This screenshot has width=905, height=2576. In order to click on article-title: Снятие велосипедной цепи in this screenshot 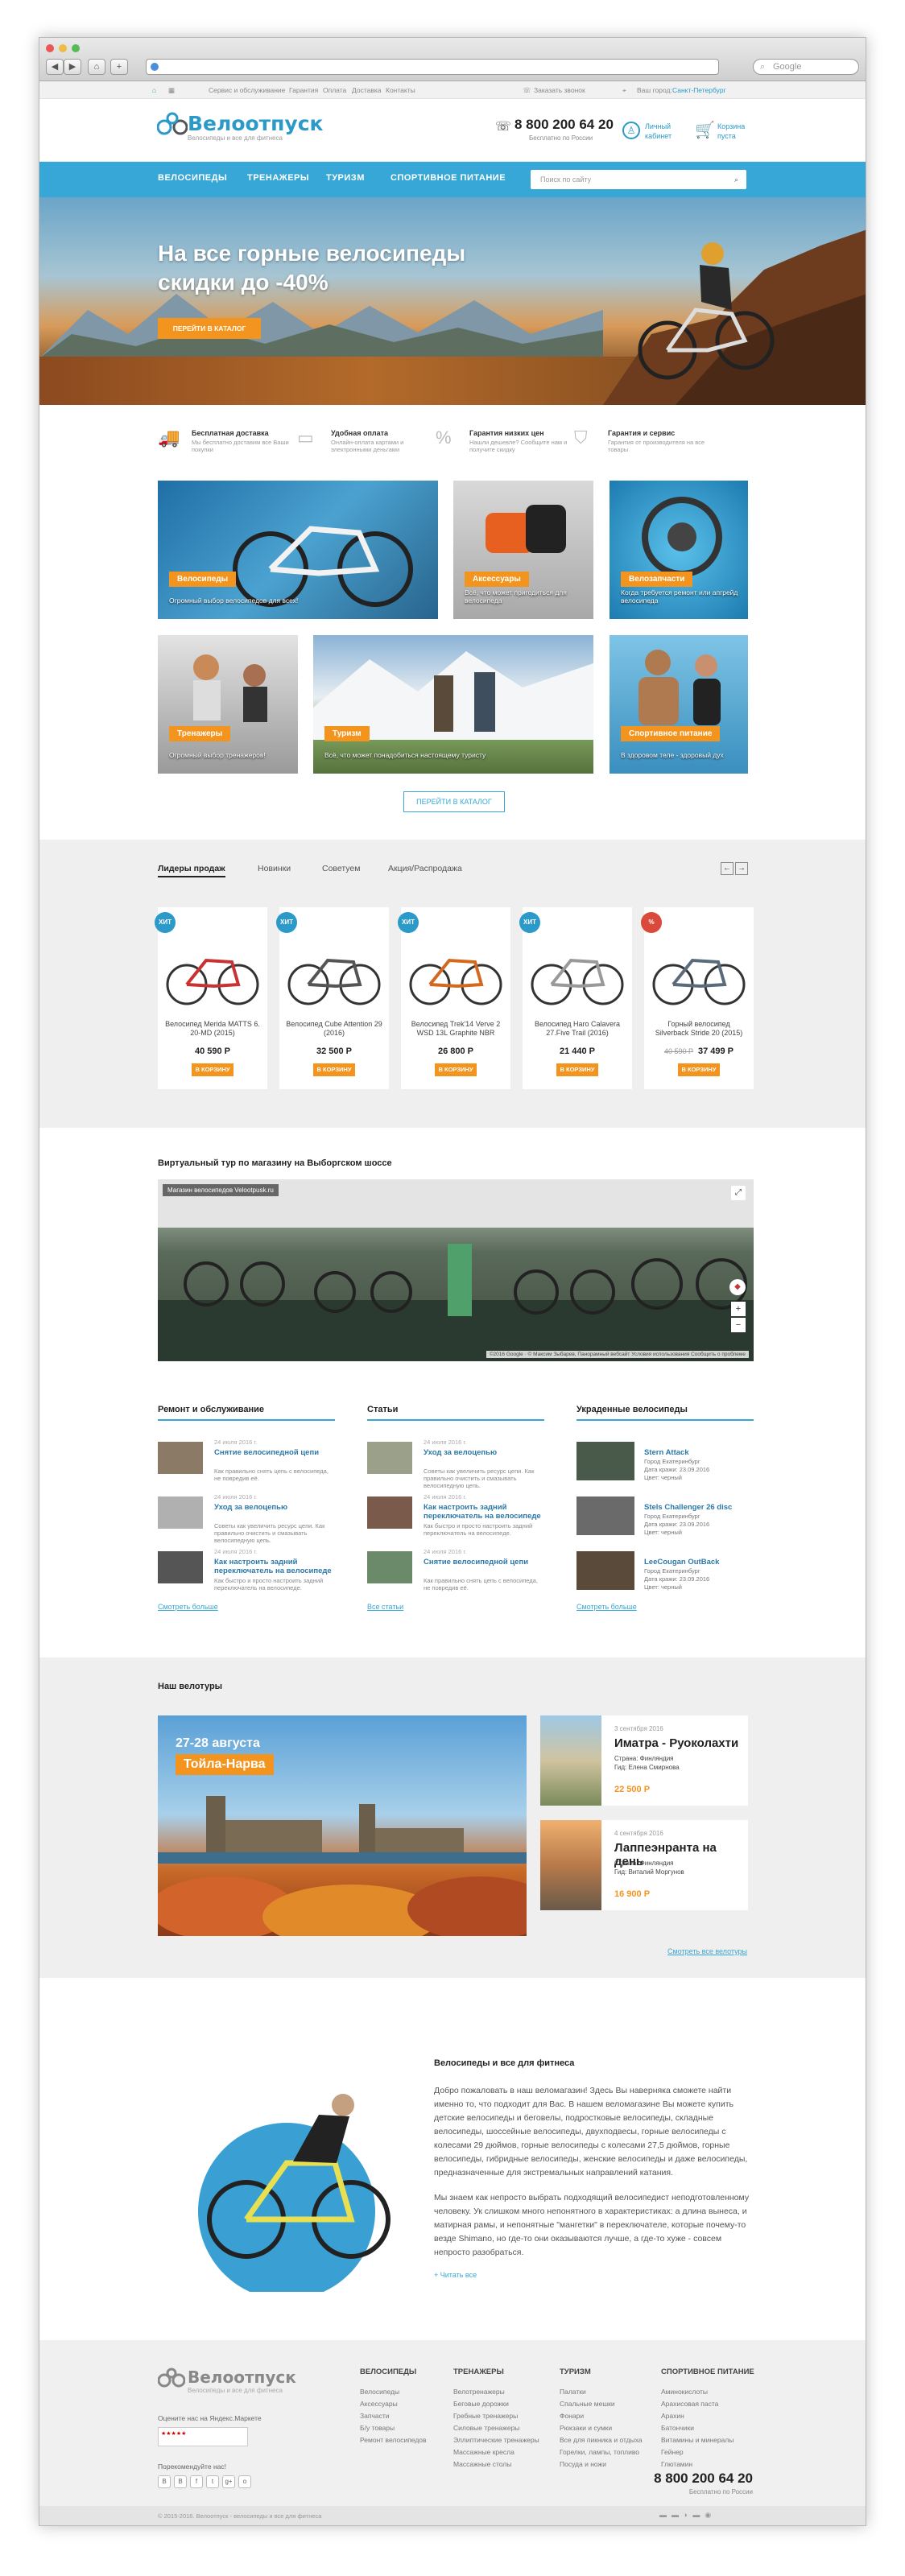, I will do `click(274, 1452)`.